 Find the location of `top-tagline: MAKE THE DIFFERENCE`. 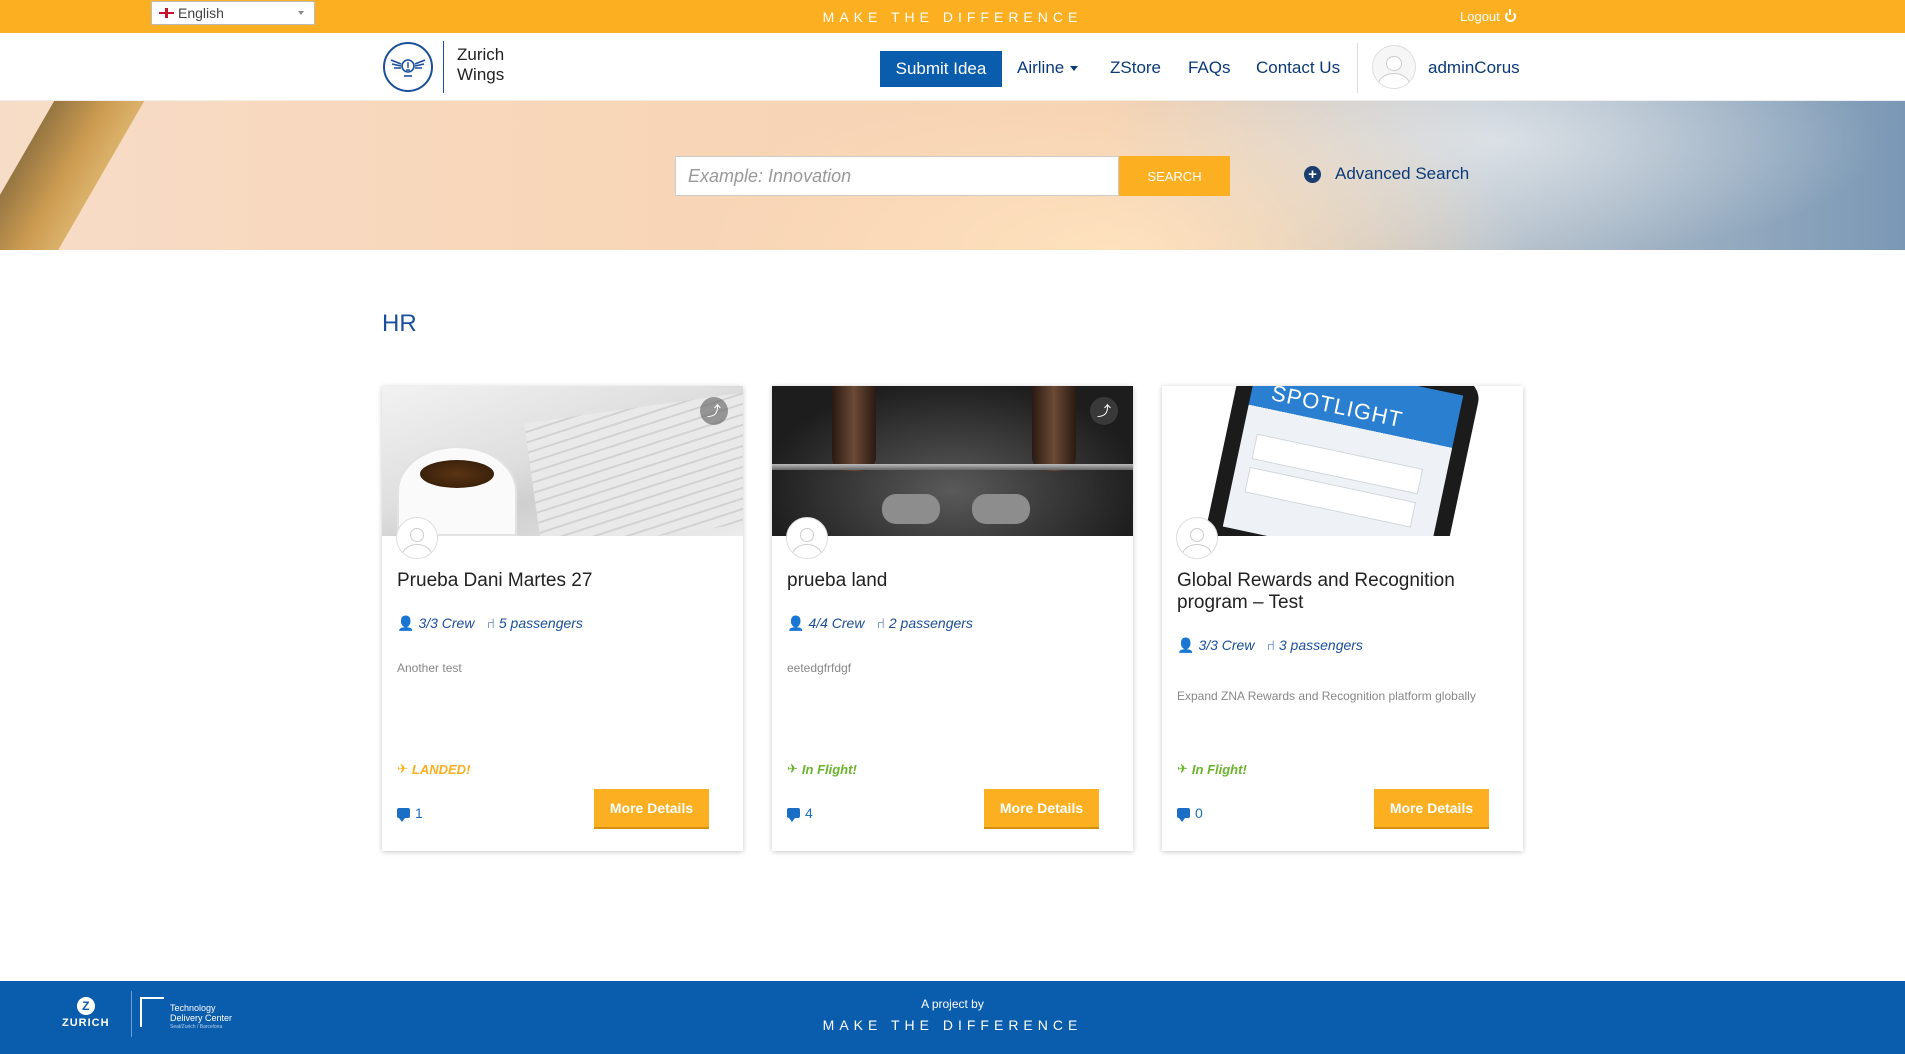

top-tagline: MAKE THE DIFFERENCE is located at coordinates (952, 17).